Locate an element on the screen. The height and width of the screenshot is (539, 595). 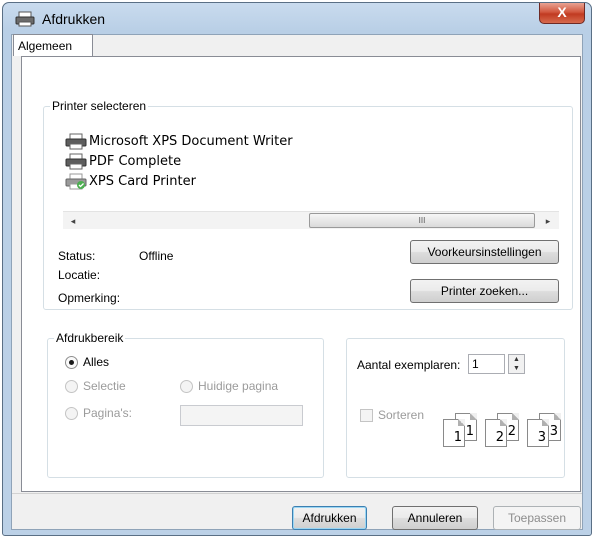
copies-stepper: ▲ ▼ is located at coordinates (516, 364).